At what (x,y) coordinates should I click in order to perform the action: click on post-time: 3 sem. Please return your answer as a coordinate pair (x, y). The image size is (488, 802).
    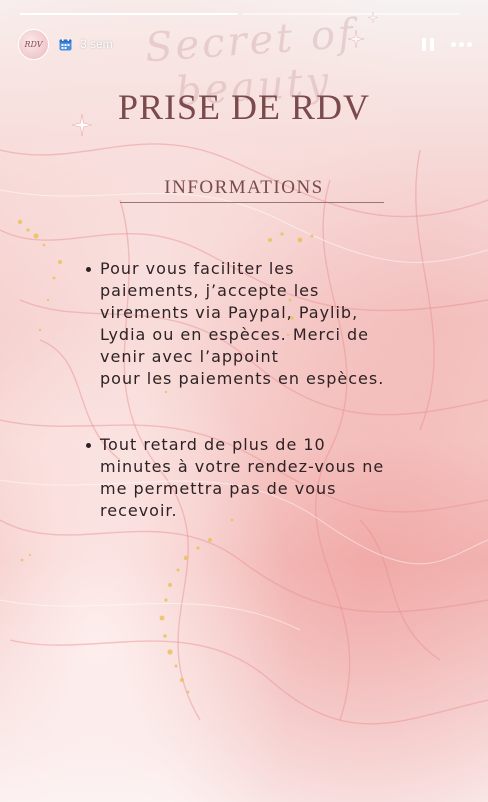
    Looking at the image, I should click on (96, 44).